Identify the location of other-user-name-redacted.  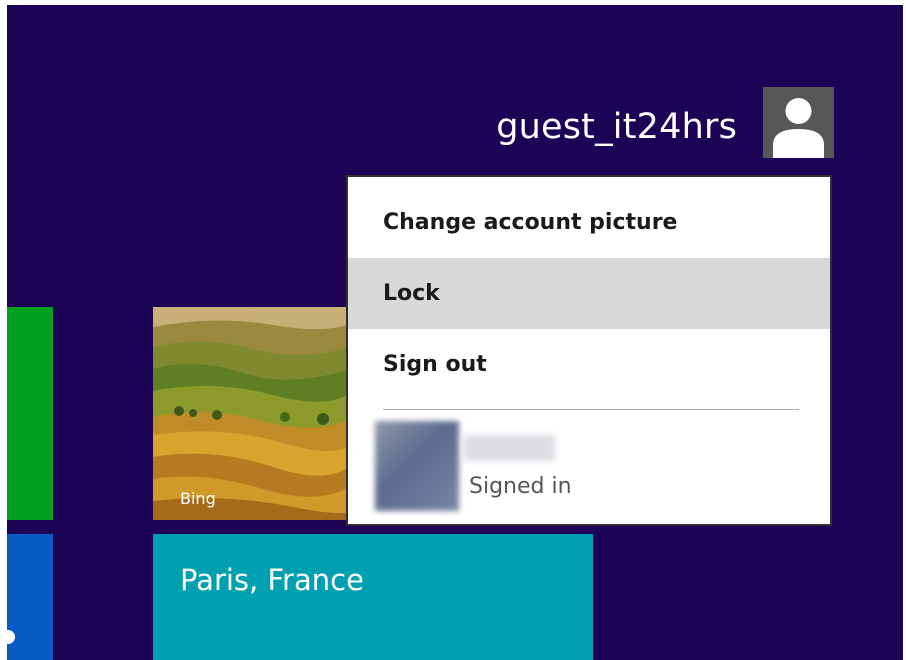
(509, 448).